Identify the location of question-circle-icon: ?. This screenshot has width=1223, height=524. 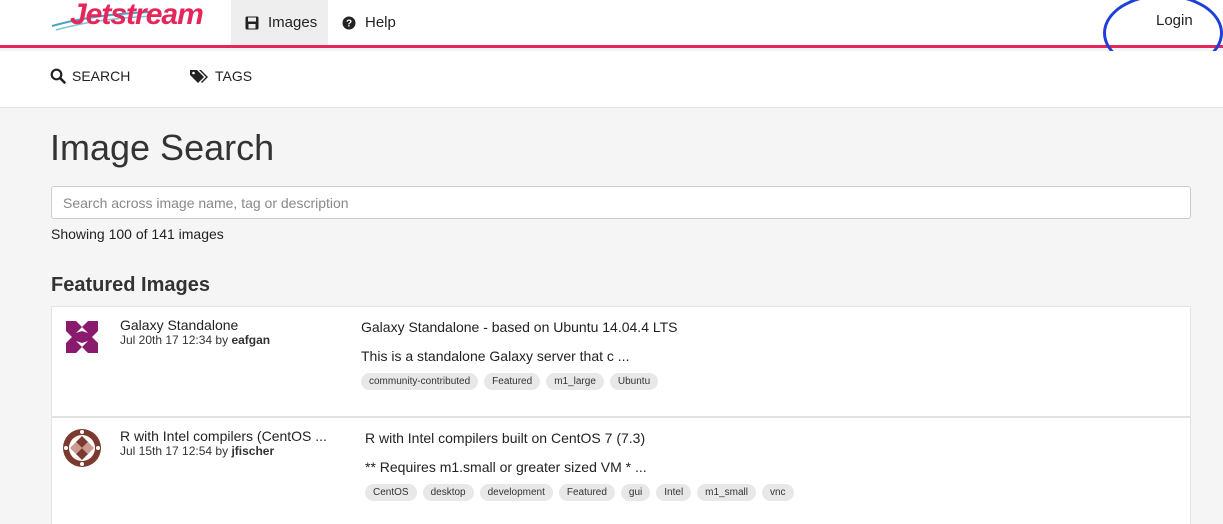
(349, 23).